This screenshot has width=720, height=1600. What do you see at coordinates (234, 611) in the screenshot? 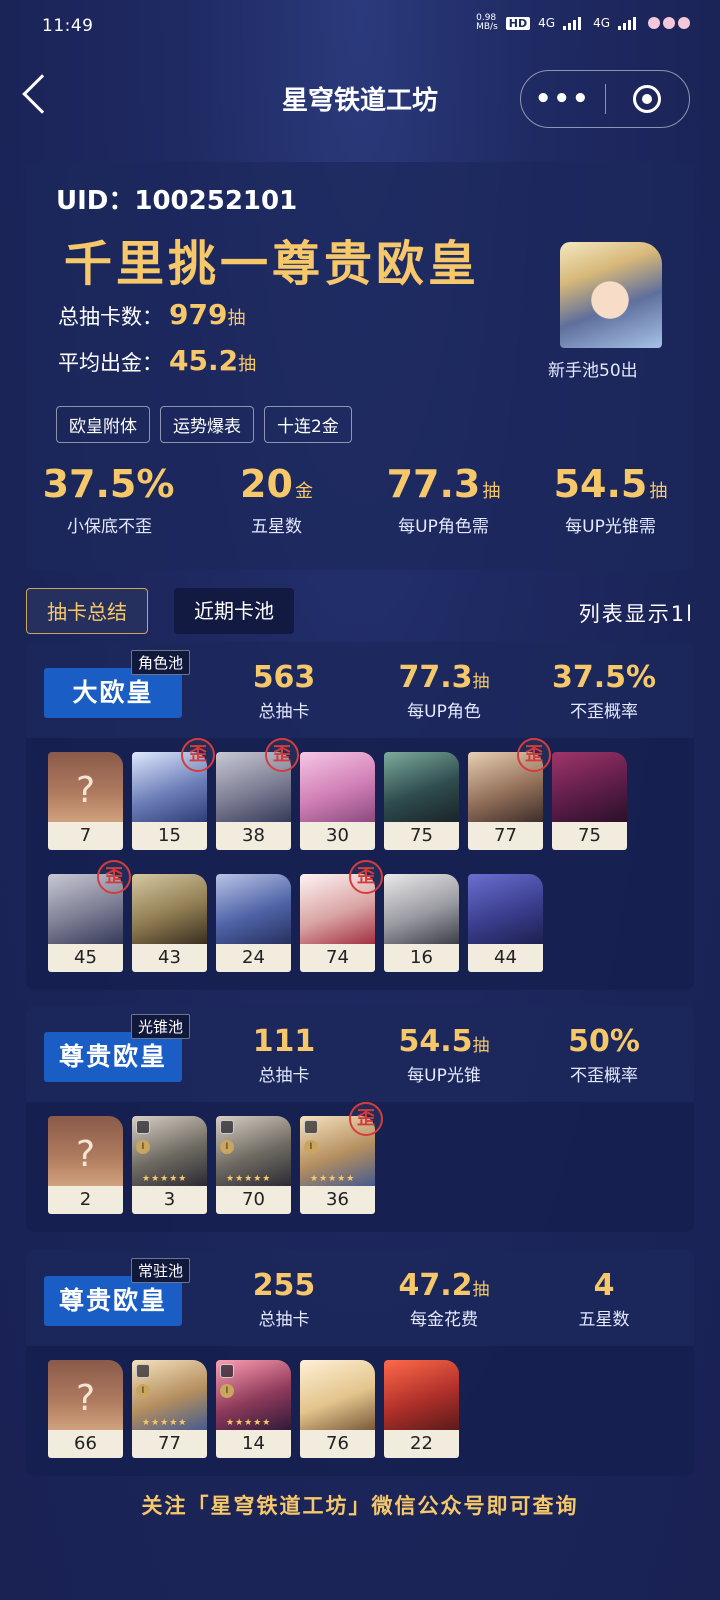
I see `tab-recent-pools: 近期卡池` at bounding box center [234, 611].